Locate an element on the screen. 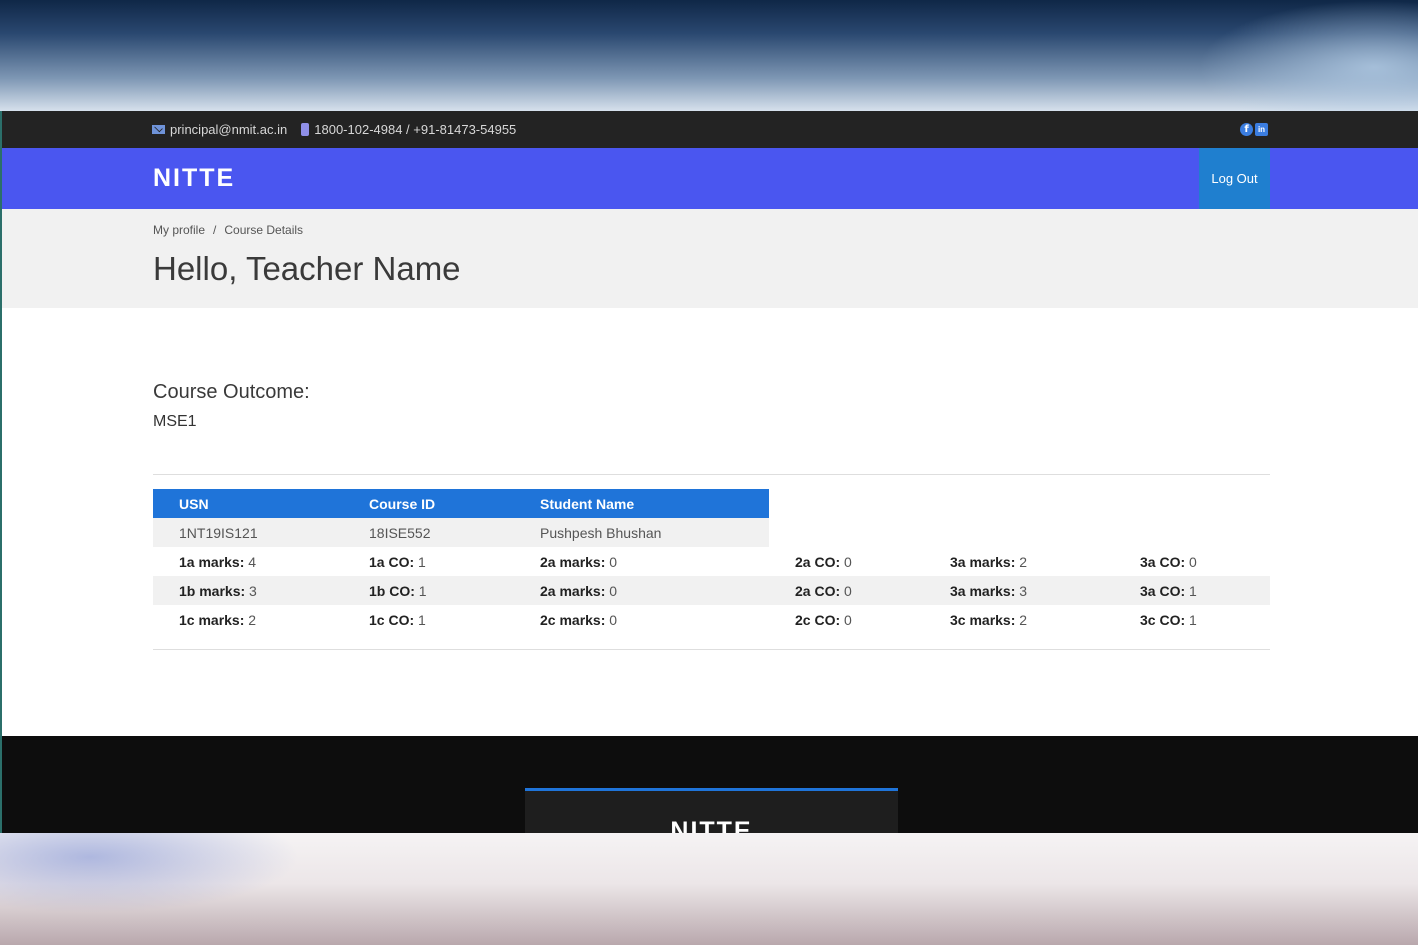 The image size is (1418, 945). marks-cell: 2c marks: 0 is located at coordinates (579, 620).